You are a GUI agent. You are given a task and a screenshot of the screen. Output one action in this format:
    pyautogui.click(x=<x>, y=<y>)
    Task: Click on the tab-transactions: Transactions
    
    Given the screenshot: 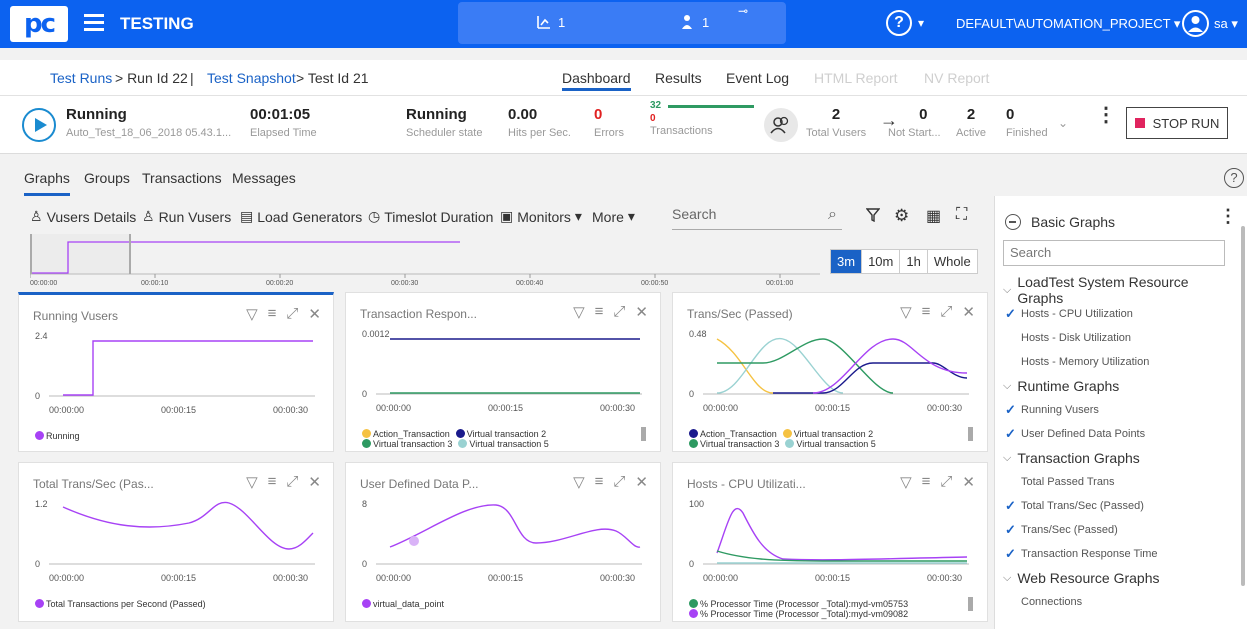 What is the action you would take?
    pyautogui.click(x=182, y=178)
    